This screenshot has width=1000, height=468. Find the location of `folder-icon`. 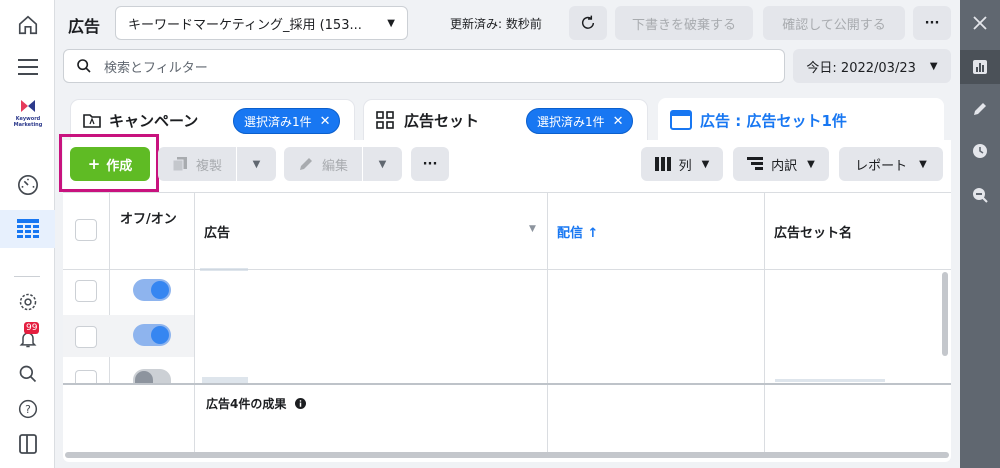

folder-icon is located at coordinates (92, 121).